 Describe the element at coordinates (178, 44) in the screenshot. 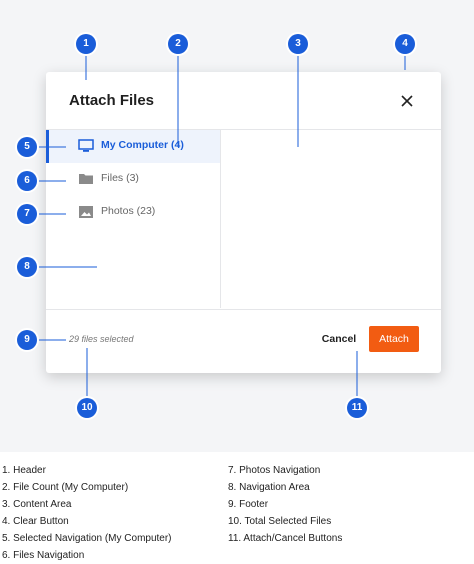

I see `callout-badge-2: 2` at that location.